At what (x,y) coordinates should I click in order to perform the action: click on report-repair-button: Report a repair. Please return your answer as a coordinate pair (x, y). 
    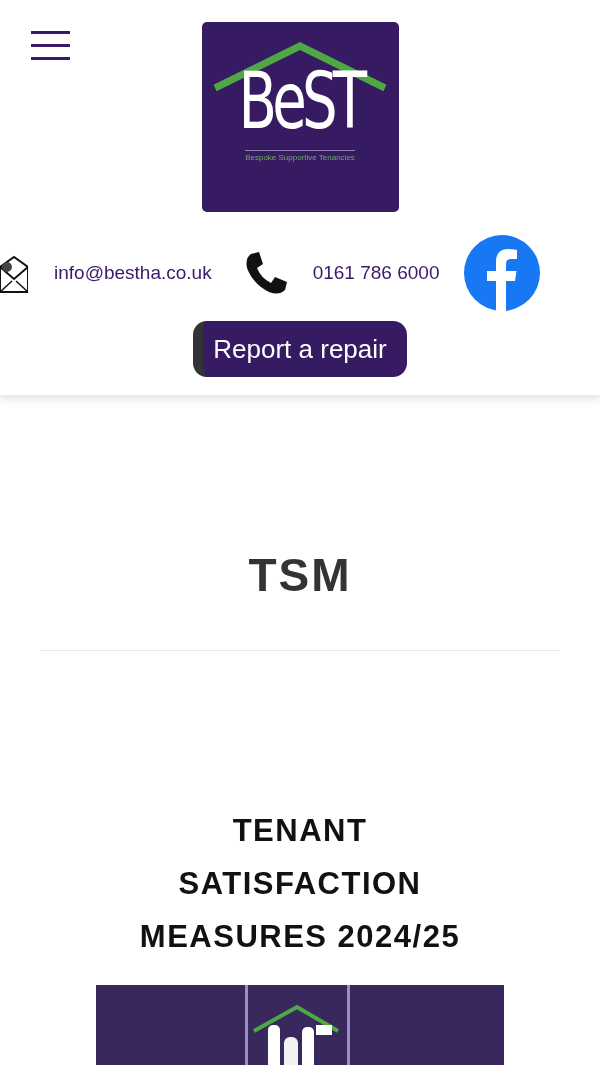
    Looking at the image, I should click on (300, 349).